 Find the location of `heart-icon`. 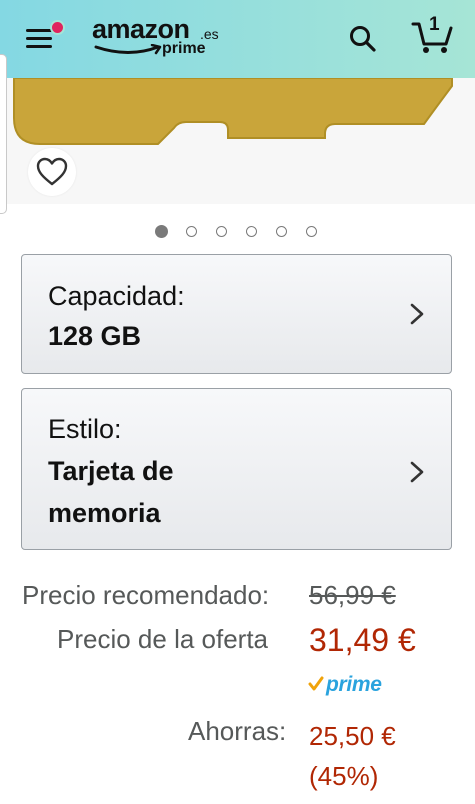

heart-icon is located at coordinates (52, 171).